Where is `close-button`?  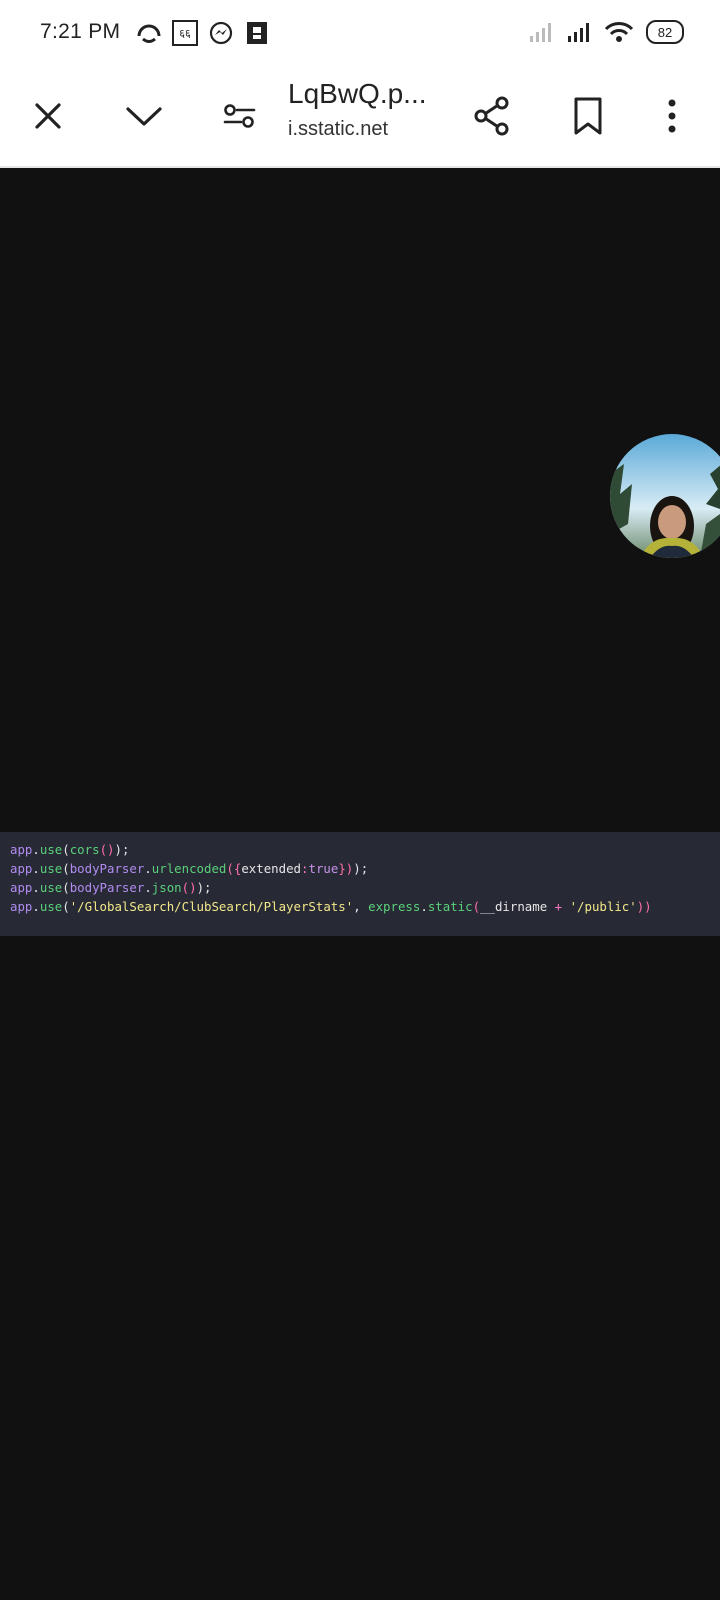
close-button is located at coordinates (48, 116).